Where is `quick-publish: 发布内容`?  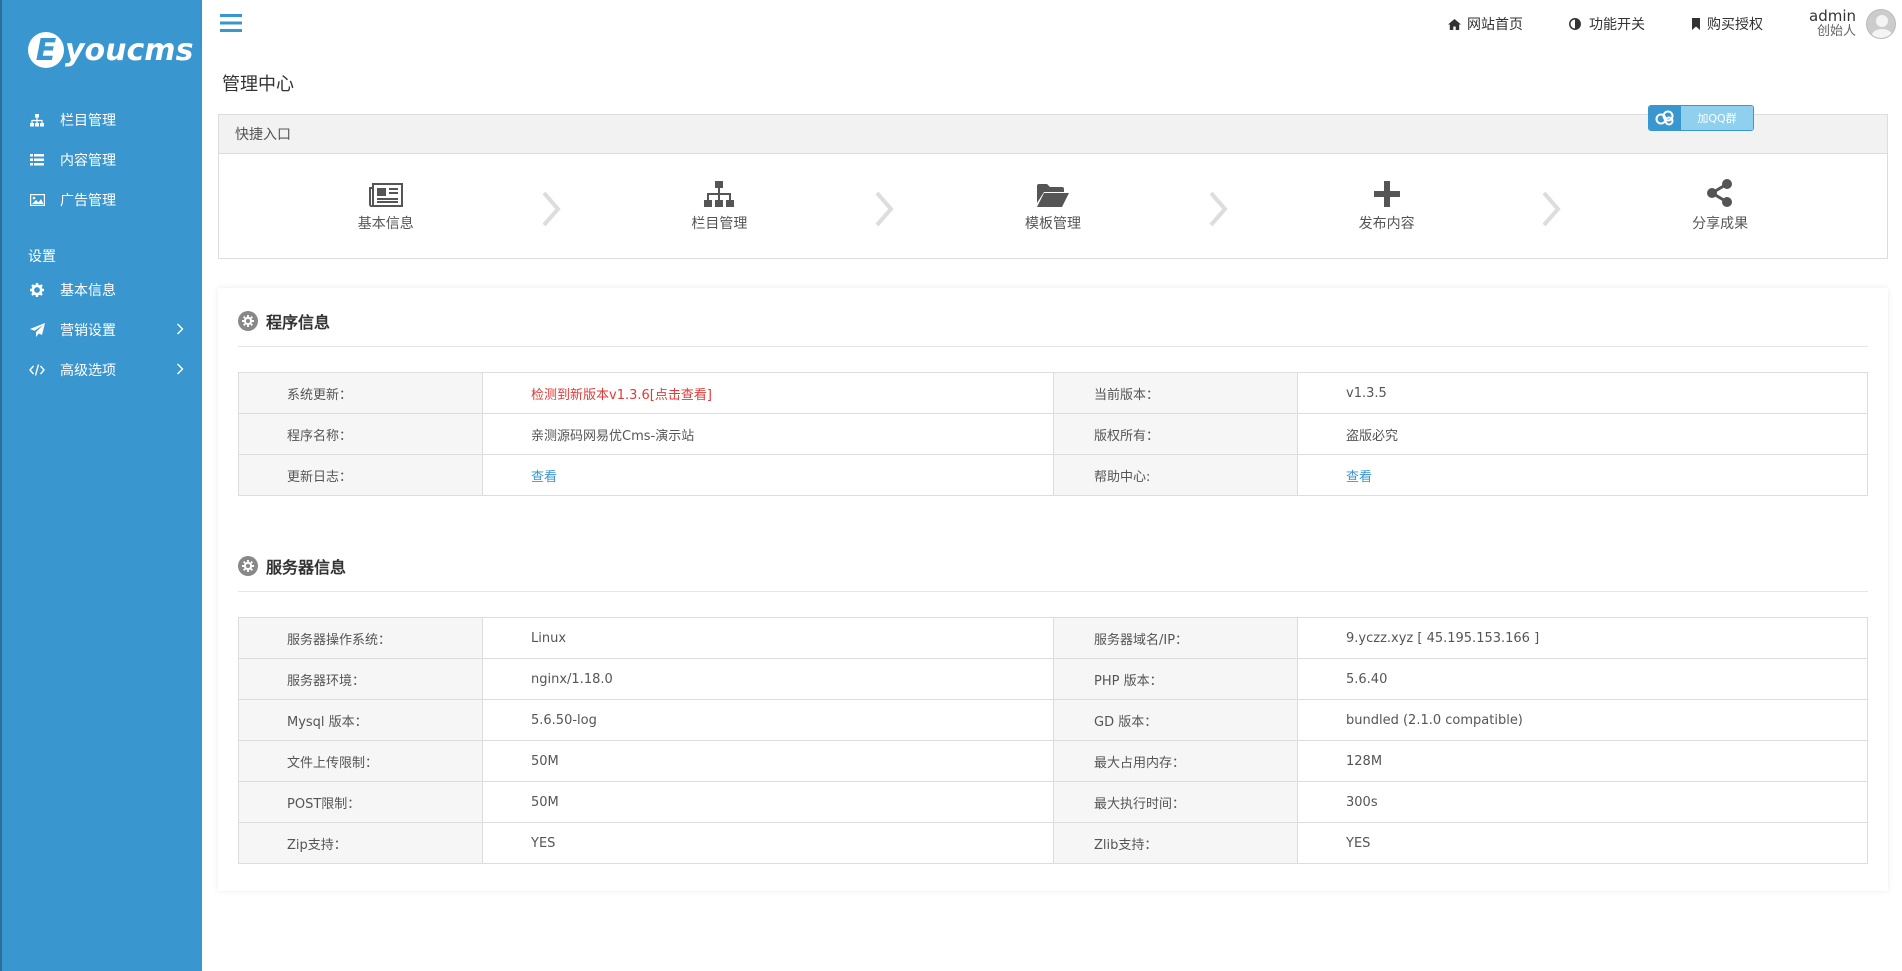
quick-publish: 发布内容 is located at coordinates (1391, 206).